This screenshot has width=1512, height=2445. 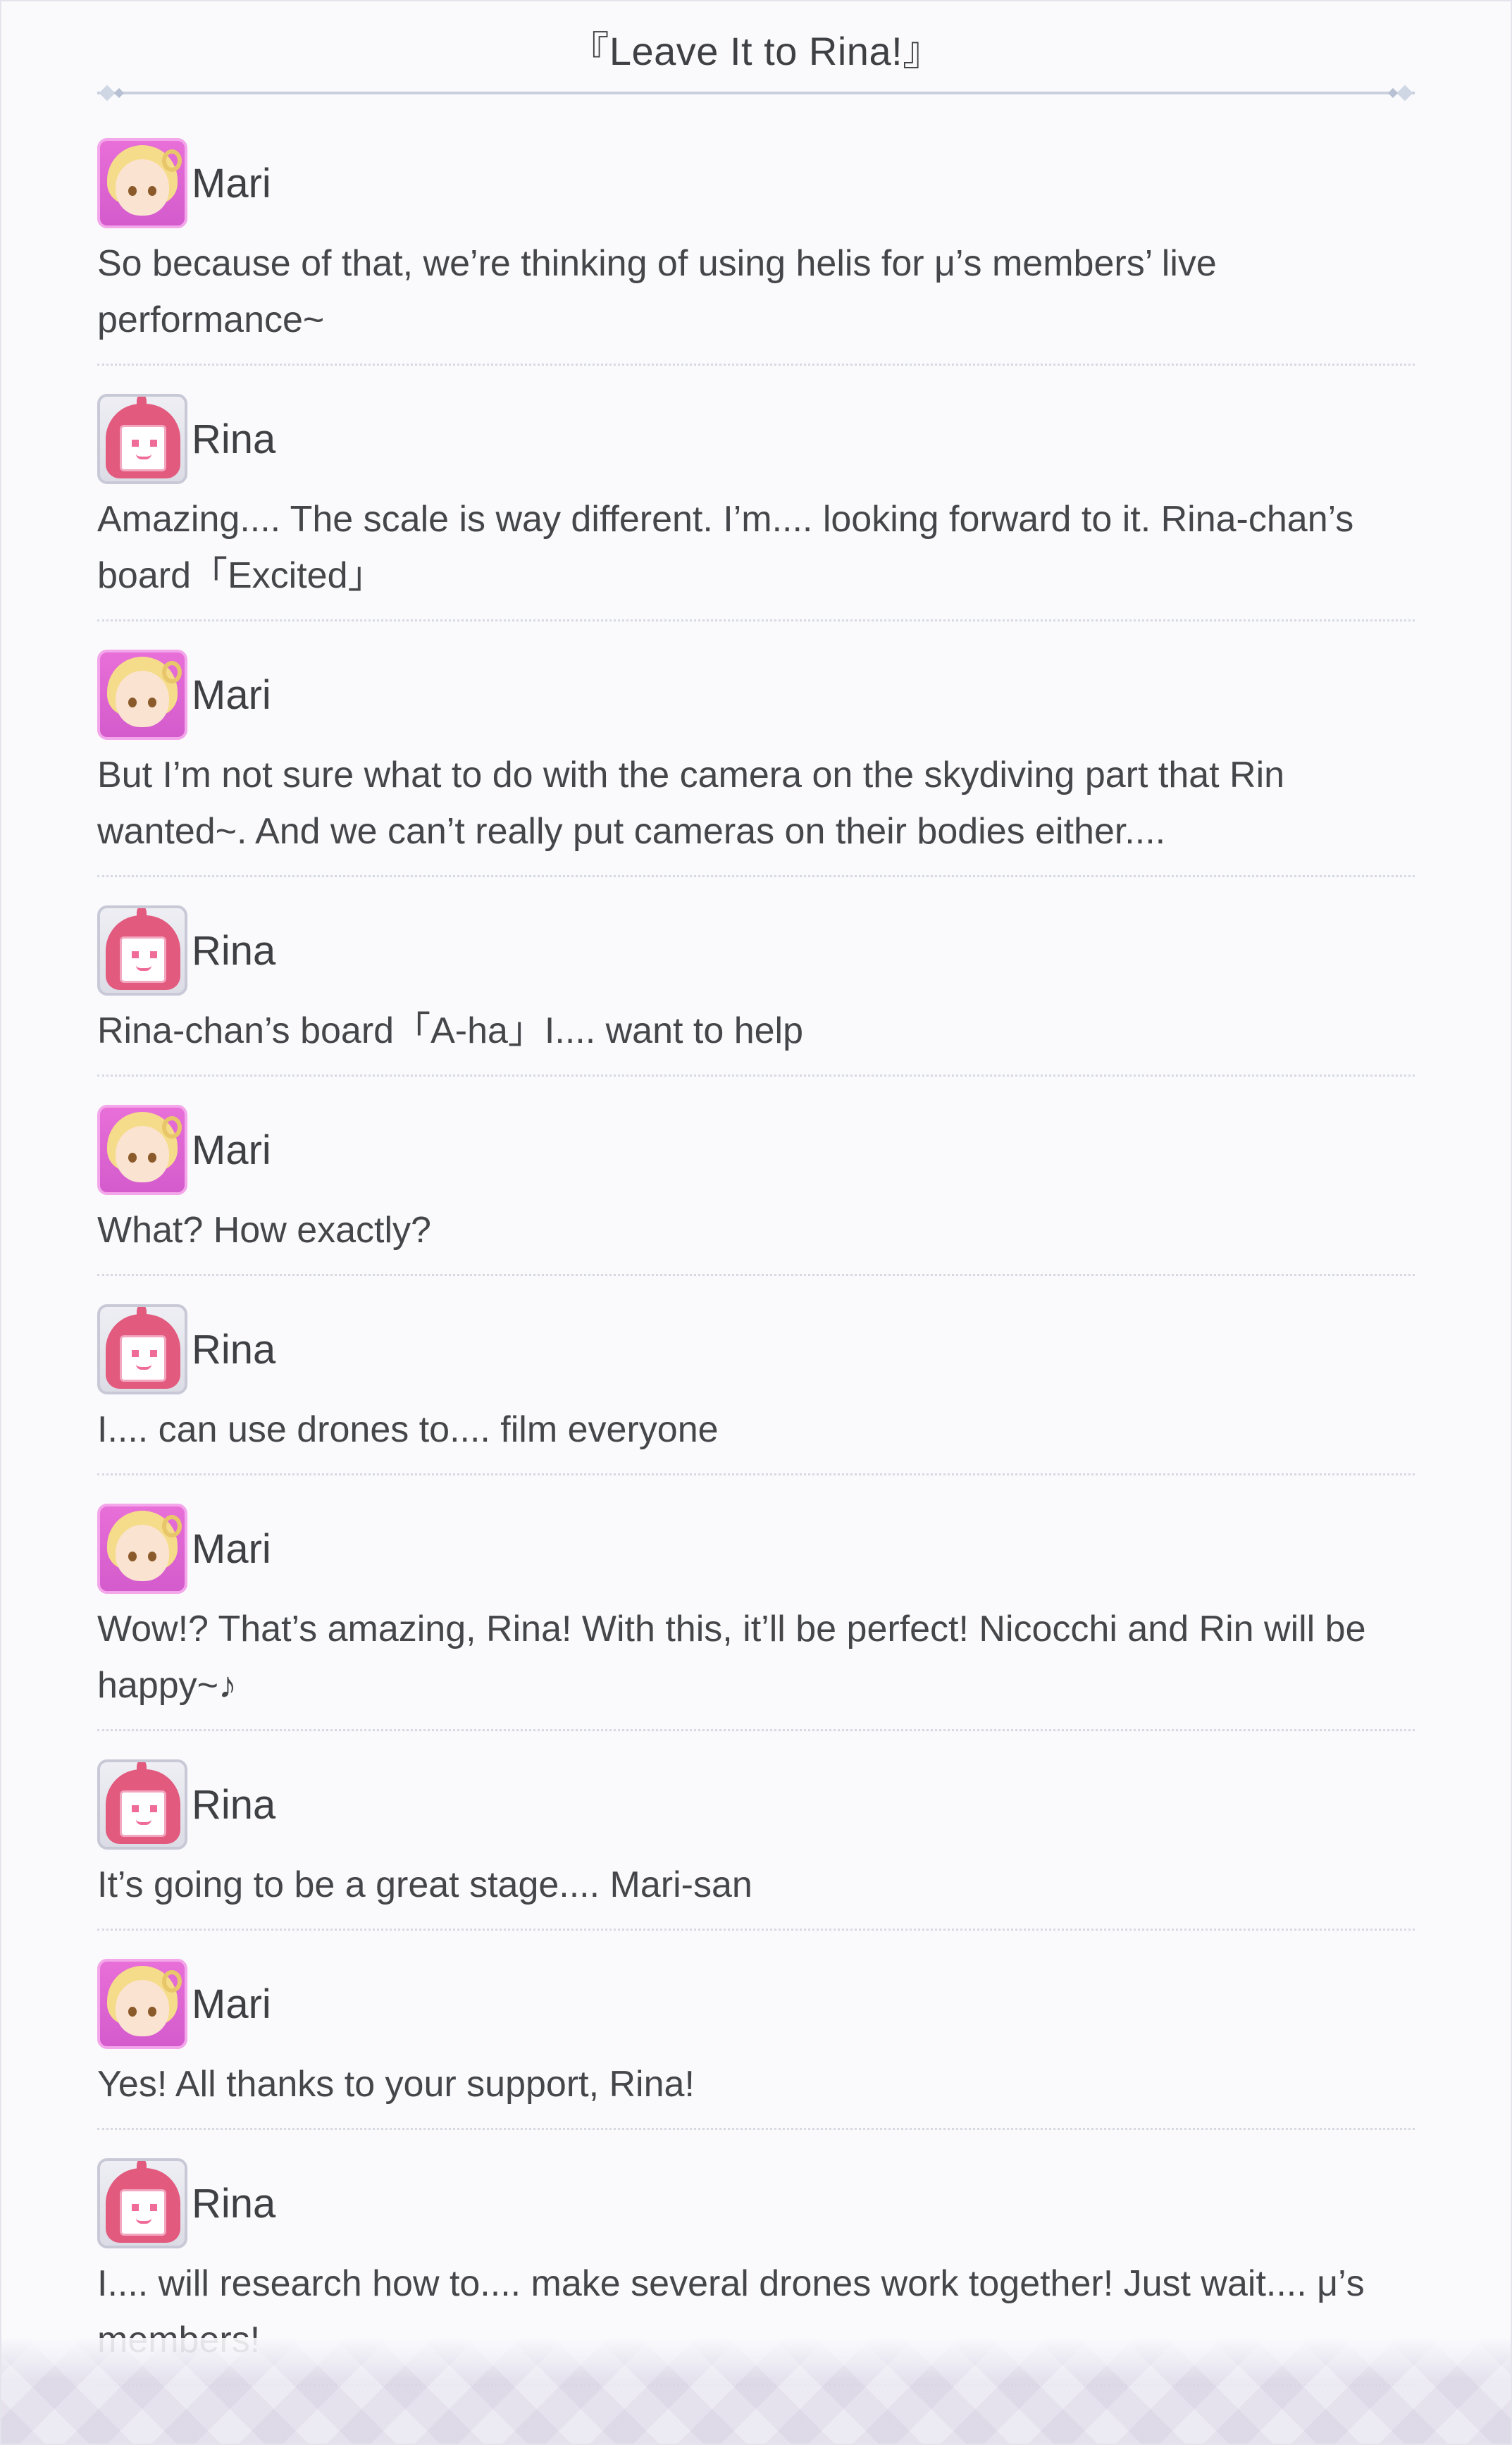 What do you see at coordinates (756, 51) in the screenshot?
I see `story-title: 『Leave It to Rina!』` at bounding box center [756, 51].